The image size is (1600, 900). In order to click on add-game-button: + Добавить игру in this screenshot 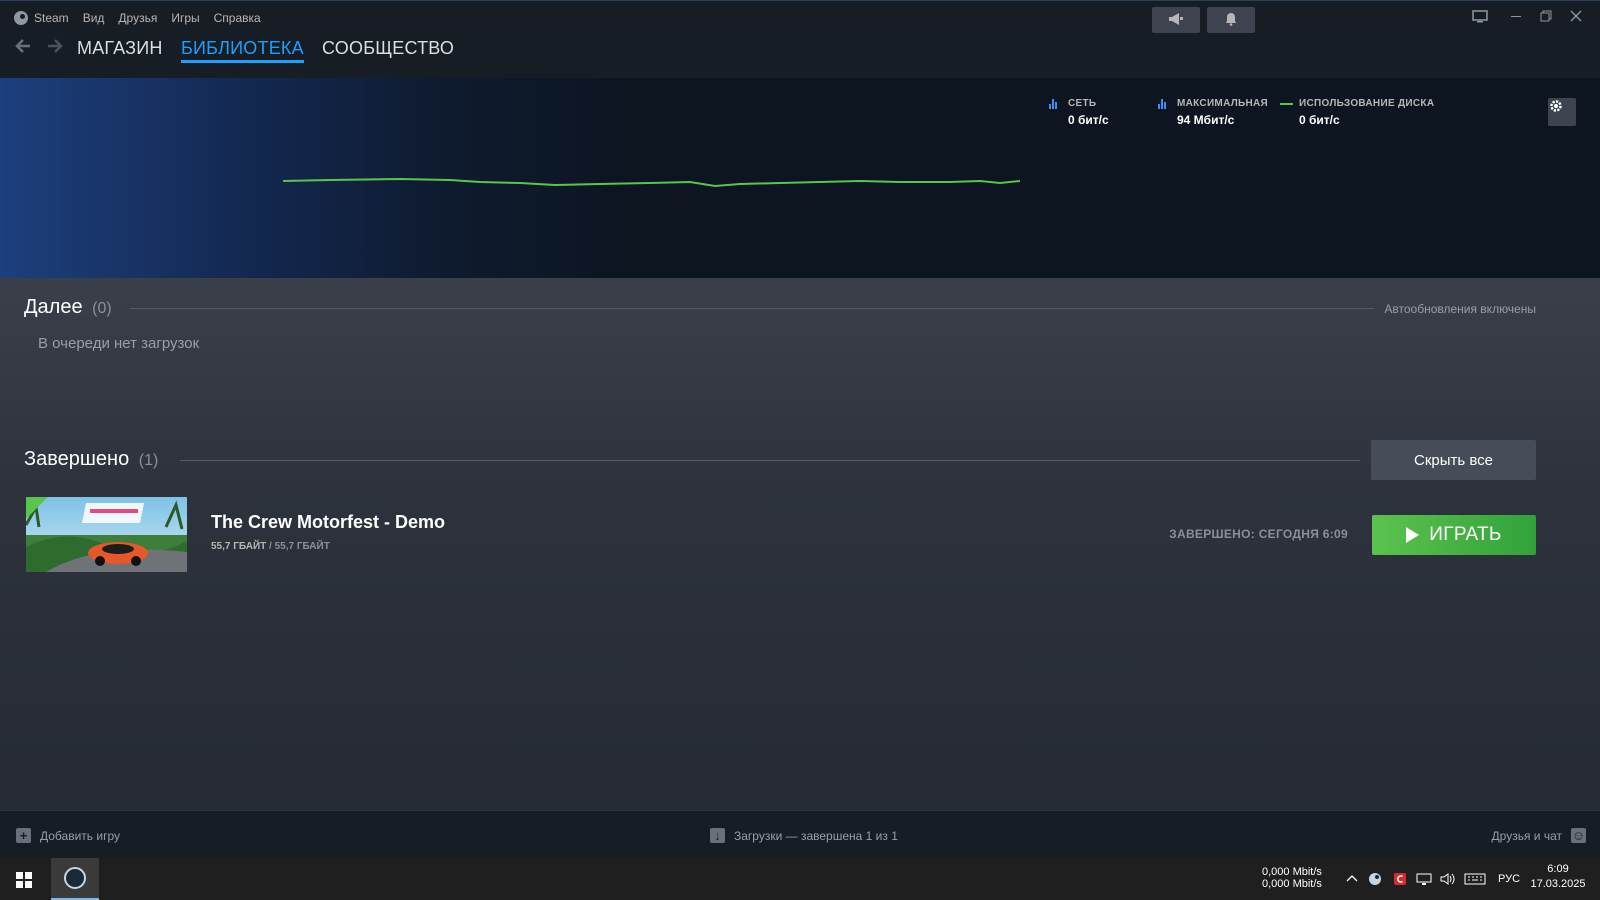, I will do `click(68, 835)`.